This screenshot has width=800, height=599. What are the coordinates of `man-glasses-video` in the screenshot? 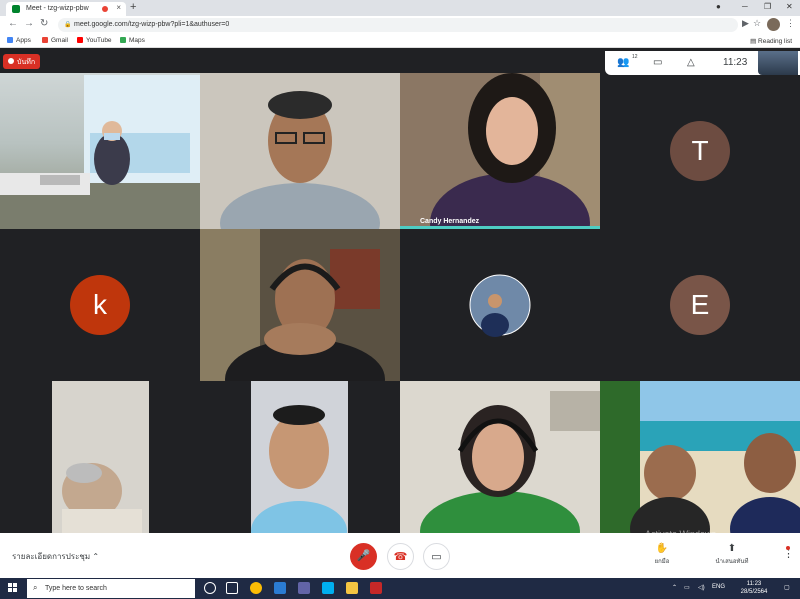 It's located at (300, 151).